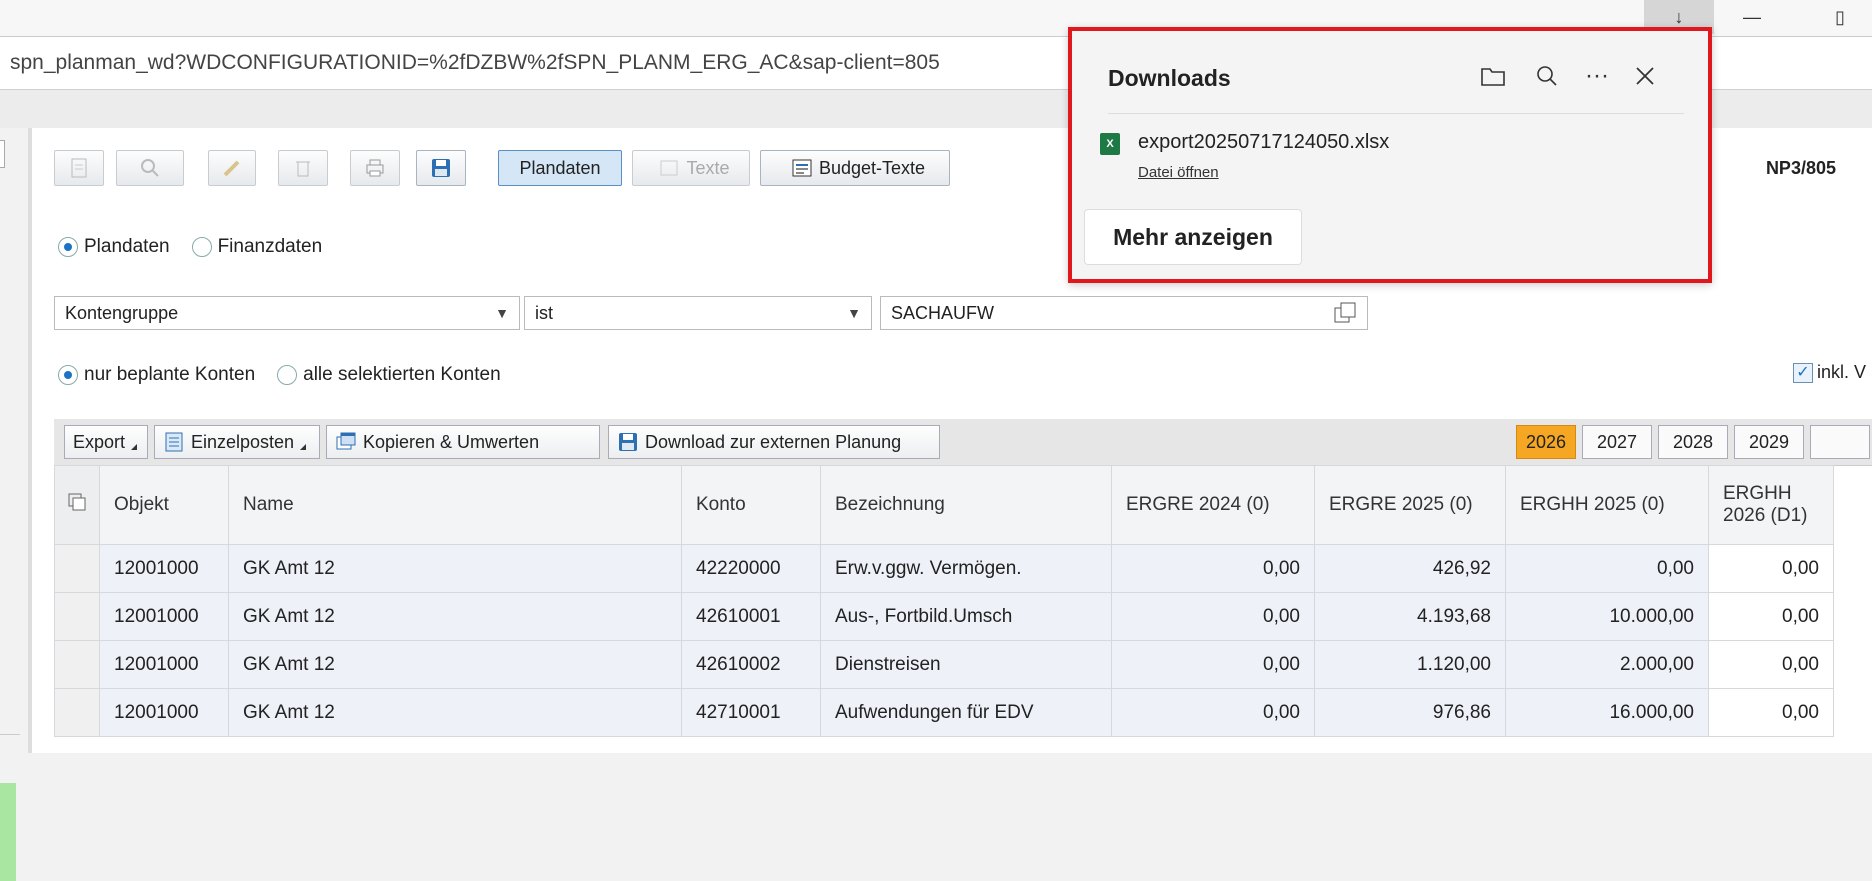  I want to click on document-icon, so click(79, 168).